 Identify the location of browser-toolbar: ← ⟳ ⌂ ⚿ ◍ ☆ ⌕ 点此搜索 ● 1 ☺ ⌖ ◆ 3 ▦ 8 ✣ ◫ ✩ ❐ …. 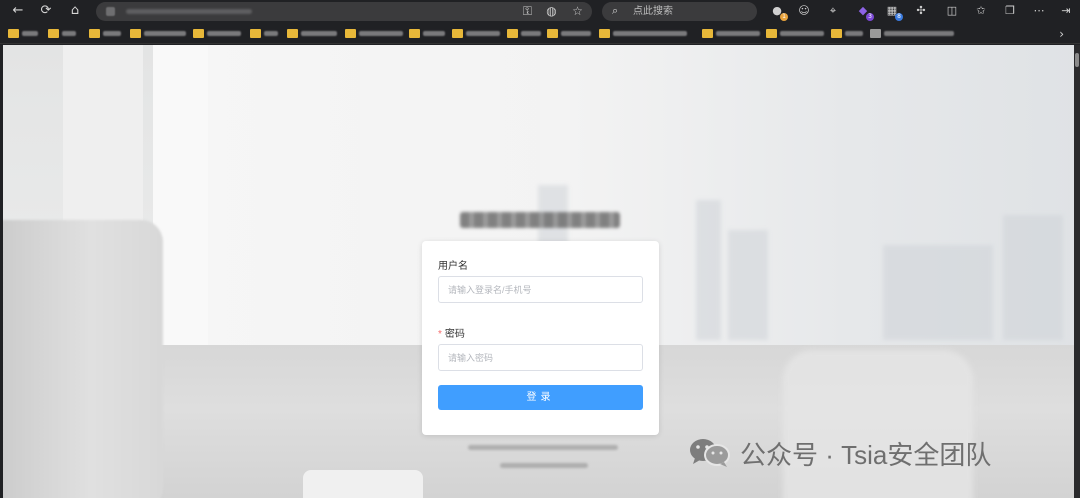
(540, 11).